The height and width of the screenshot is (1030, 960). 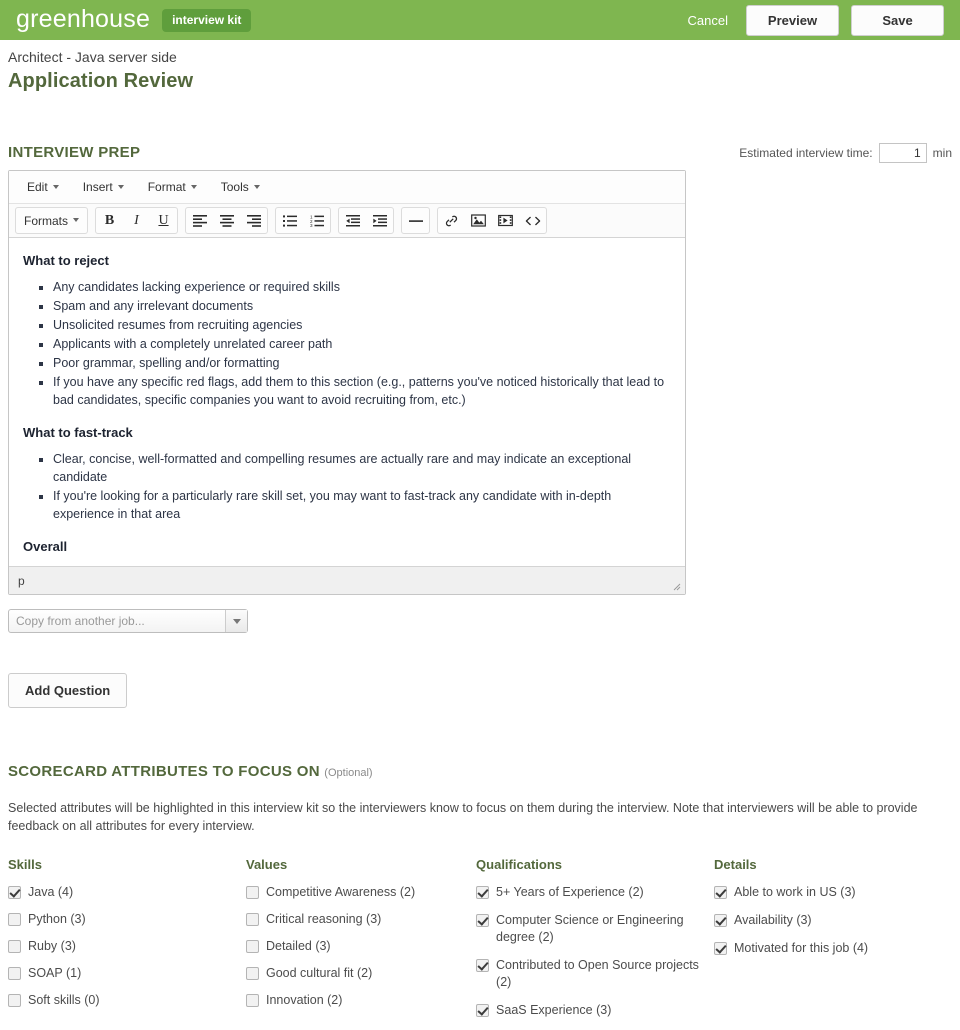 I want to click on toolbar-group-insert, so click(x=492, y=220).